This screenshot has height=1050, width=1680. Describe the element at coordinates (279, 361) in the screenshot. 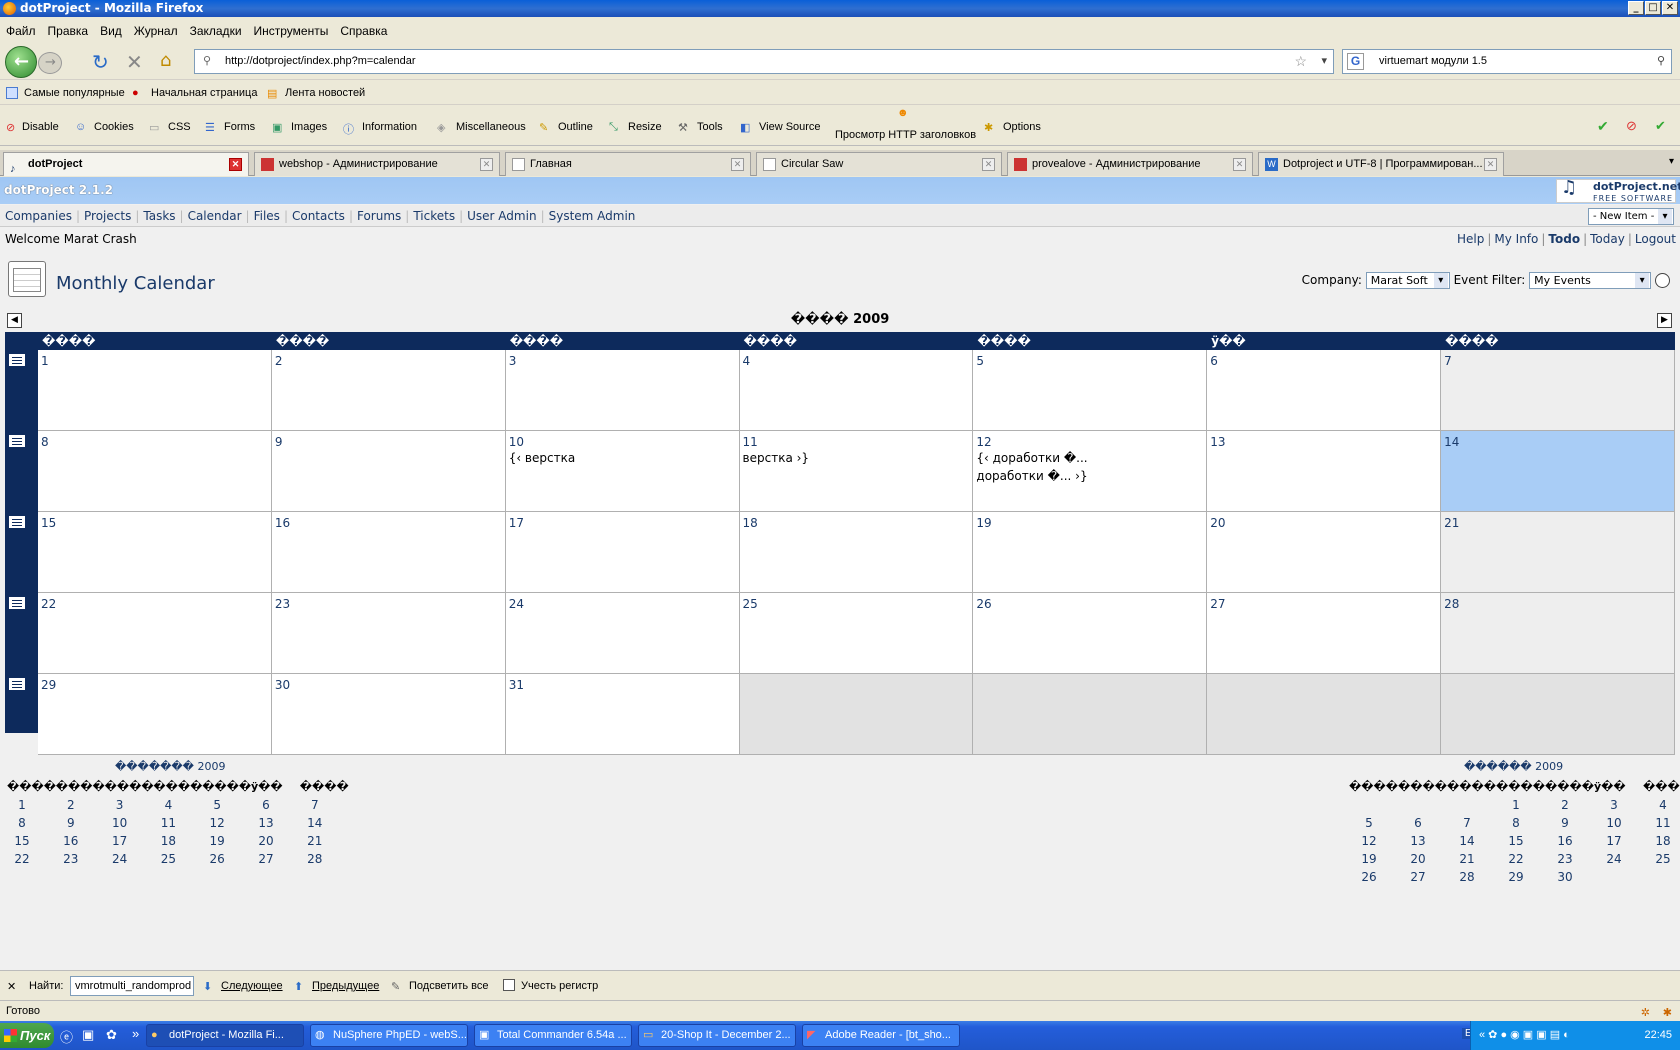

I see `day-number: 2` at that location.